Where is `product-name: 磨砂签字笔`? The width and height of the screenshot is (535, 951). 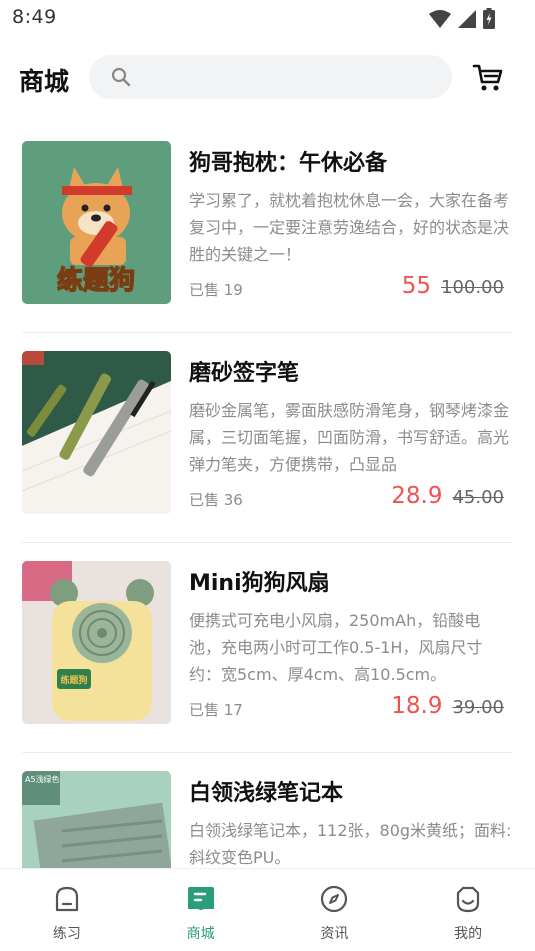 product-name: 磨砂签字笔 is located at coordinates (244, 371).